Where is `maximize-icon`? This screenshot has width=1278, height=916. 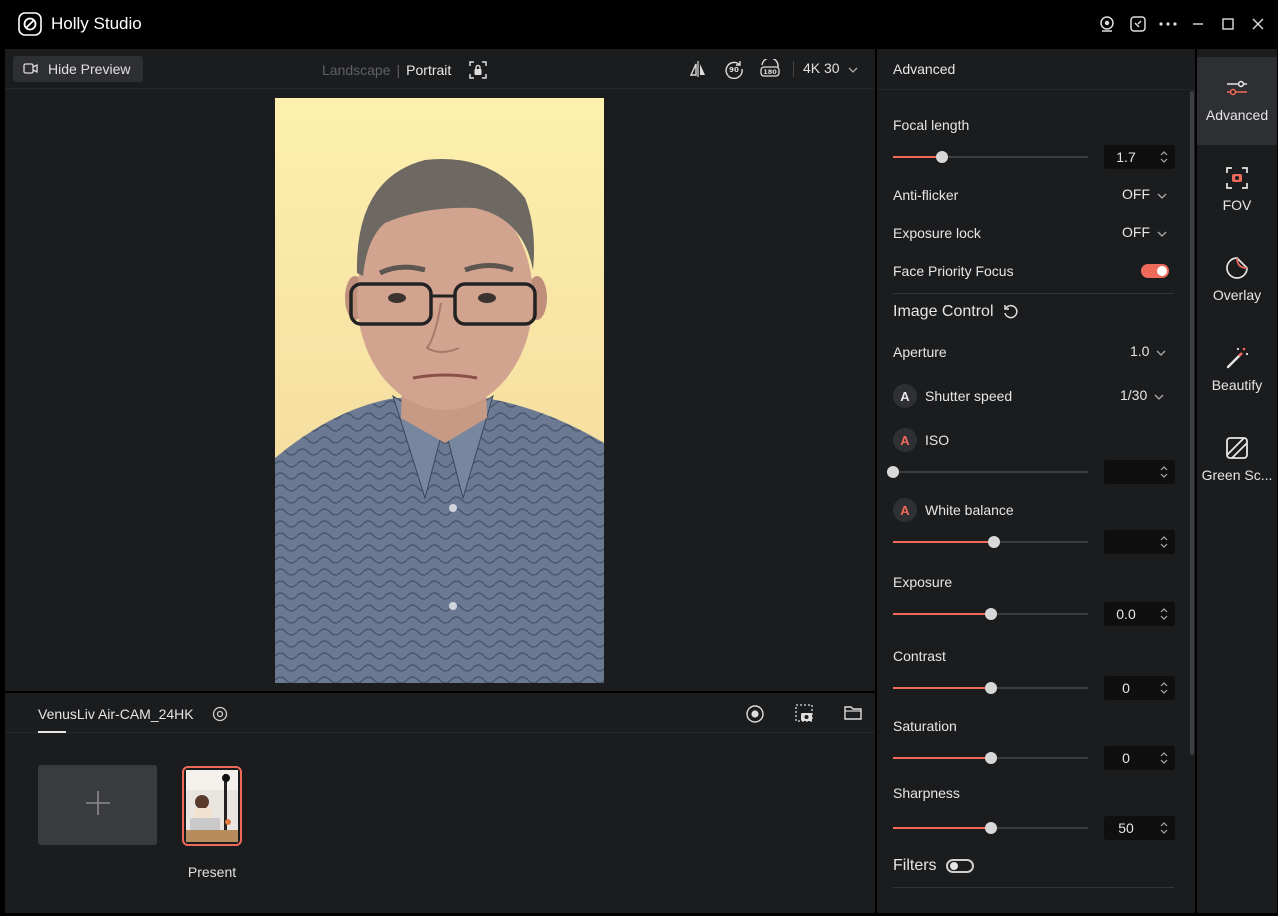
maximize-icon is located at coordinates (1228, 24).